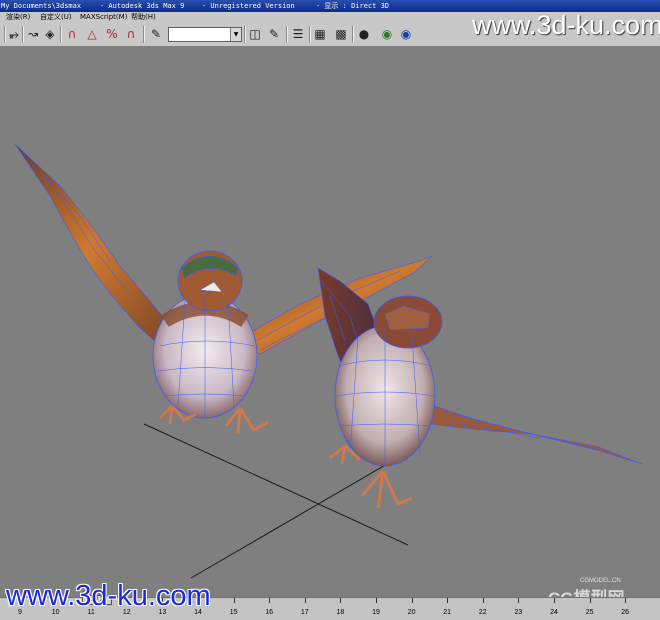 The image size is (660, 620). I want to click on watermark-top: www.3d-ku.com, so click(566, 25).